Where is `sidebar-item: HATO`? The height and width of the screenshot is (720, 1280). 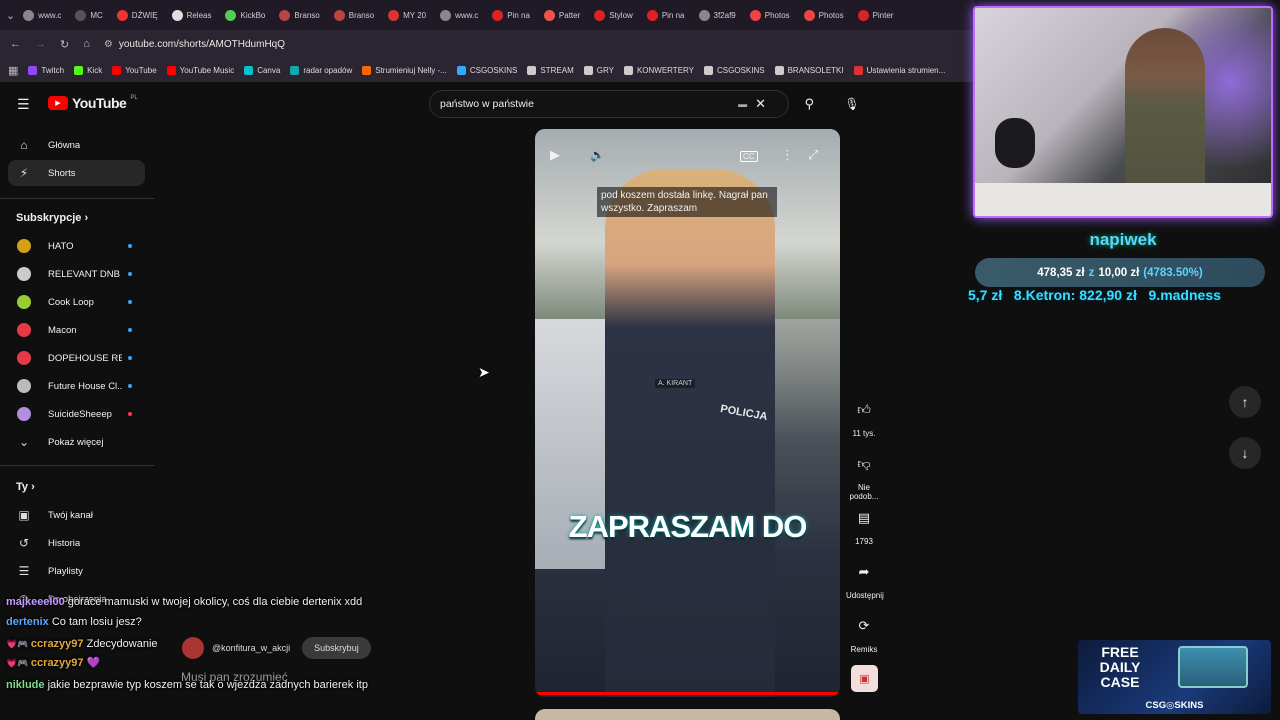
sidebar-item: HATO is located at coordinates (72, 246).